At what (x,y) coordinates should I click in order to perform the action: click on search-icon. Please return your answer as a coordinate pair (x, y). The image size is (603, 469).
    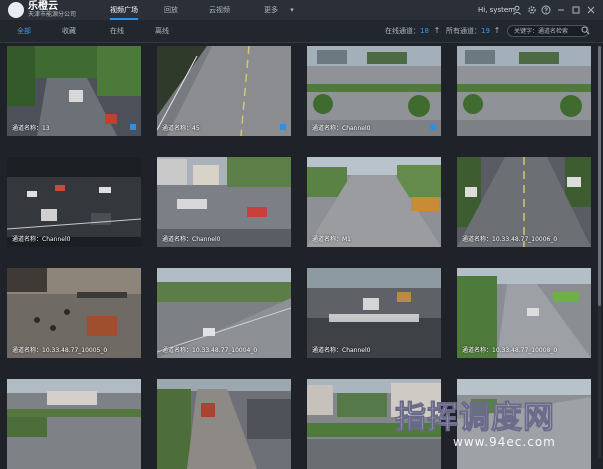
    Looking at the image, I should click on (585, 31).